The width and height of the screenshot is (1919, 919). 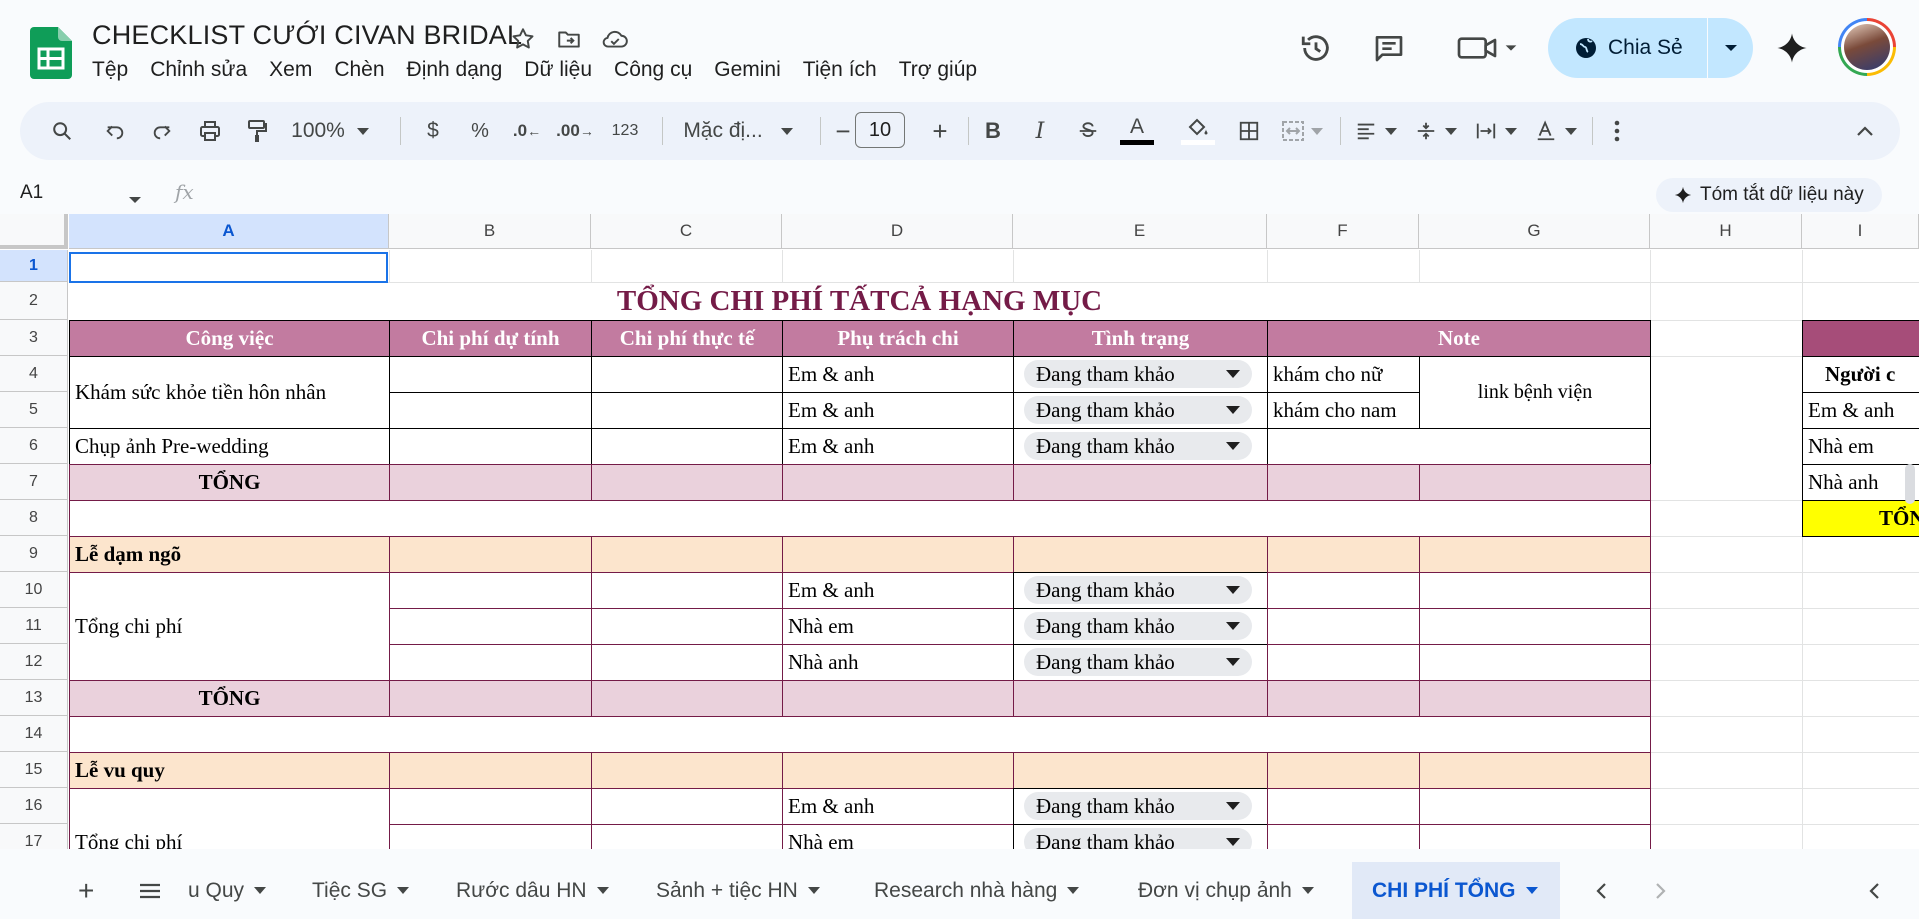 What do you see at coordinates (162, 131) in the screenshot?
I see `redo-icon` at bounding box center [162, 131].